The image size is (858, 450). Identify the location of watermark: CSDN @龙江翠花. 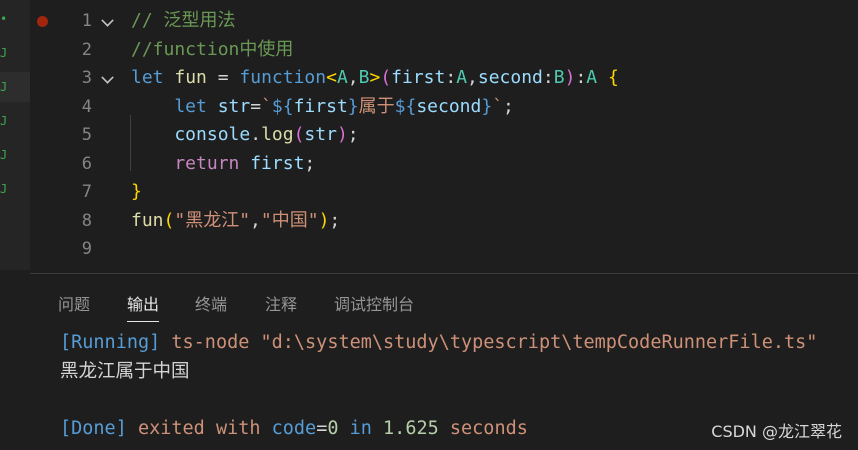
(776, 431).